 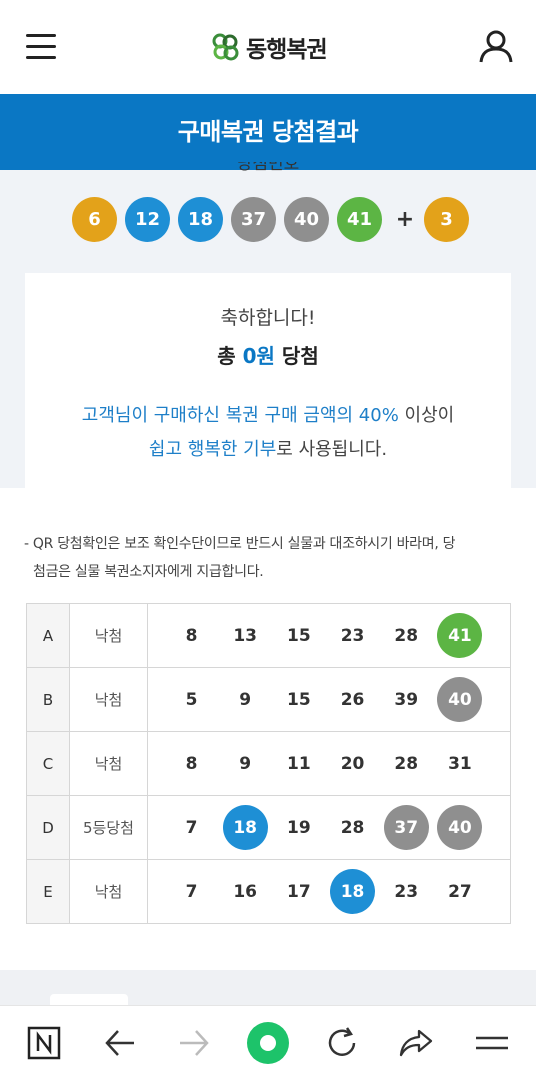 What do you see at coordinates (460, 763) in the screenshot?
I see `number: 31` at bounding box center [460, 763].